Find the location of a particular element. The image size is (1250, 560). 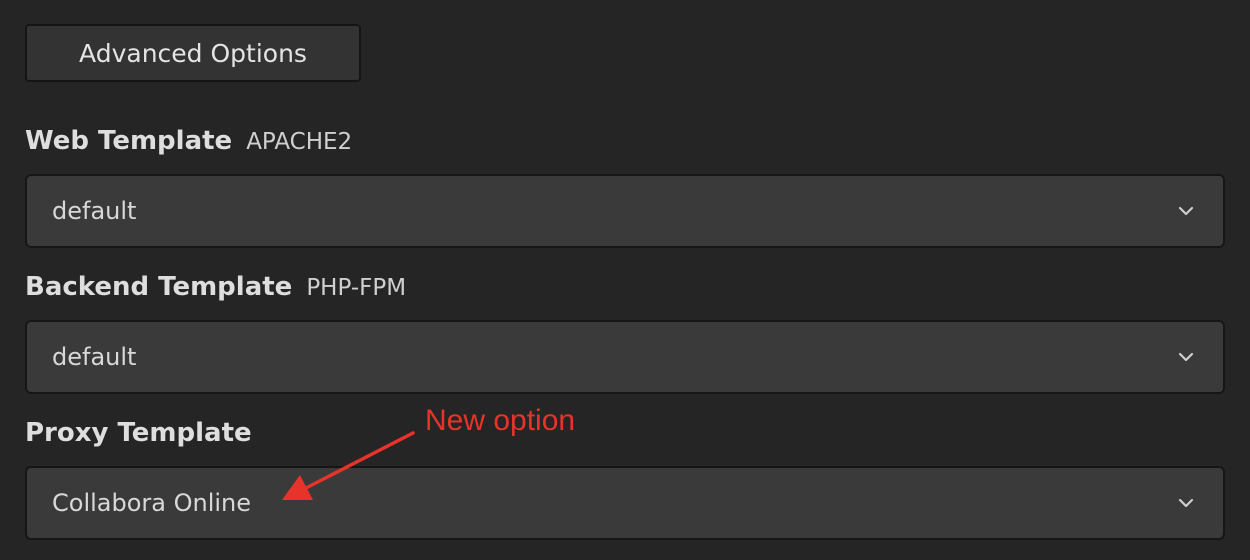

backend-template-select: default is located at coordinates (625, 357).